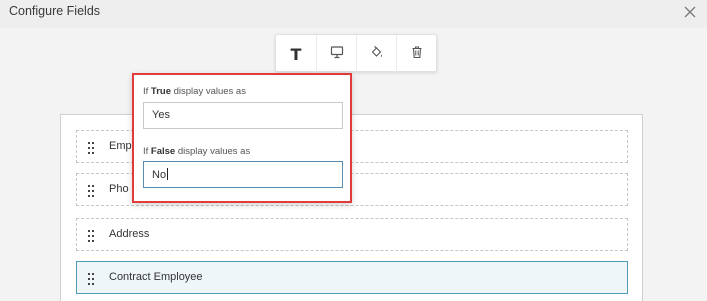 The height and width of the screenshot is (301, 707). I want to click on field-row-selected: Contract Employee, so click(352, 277).